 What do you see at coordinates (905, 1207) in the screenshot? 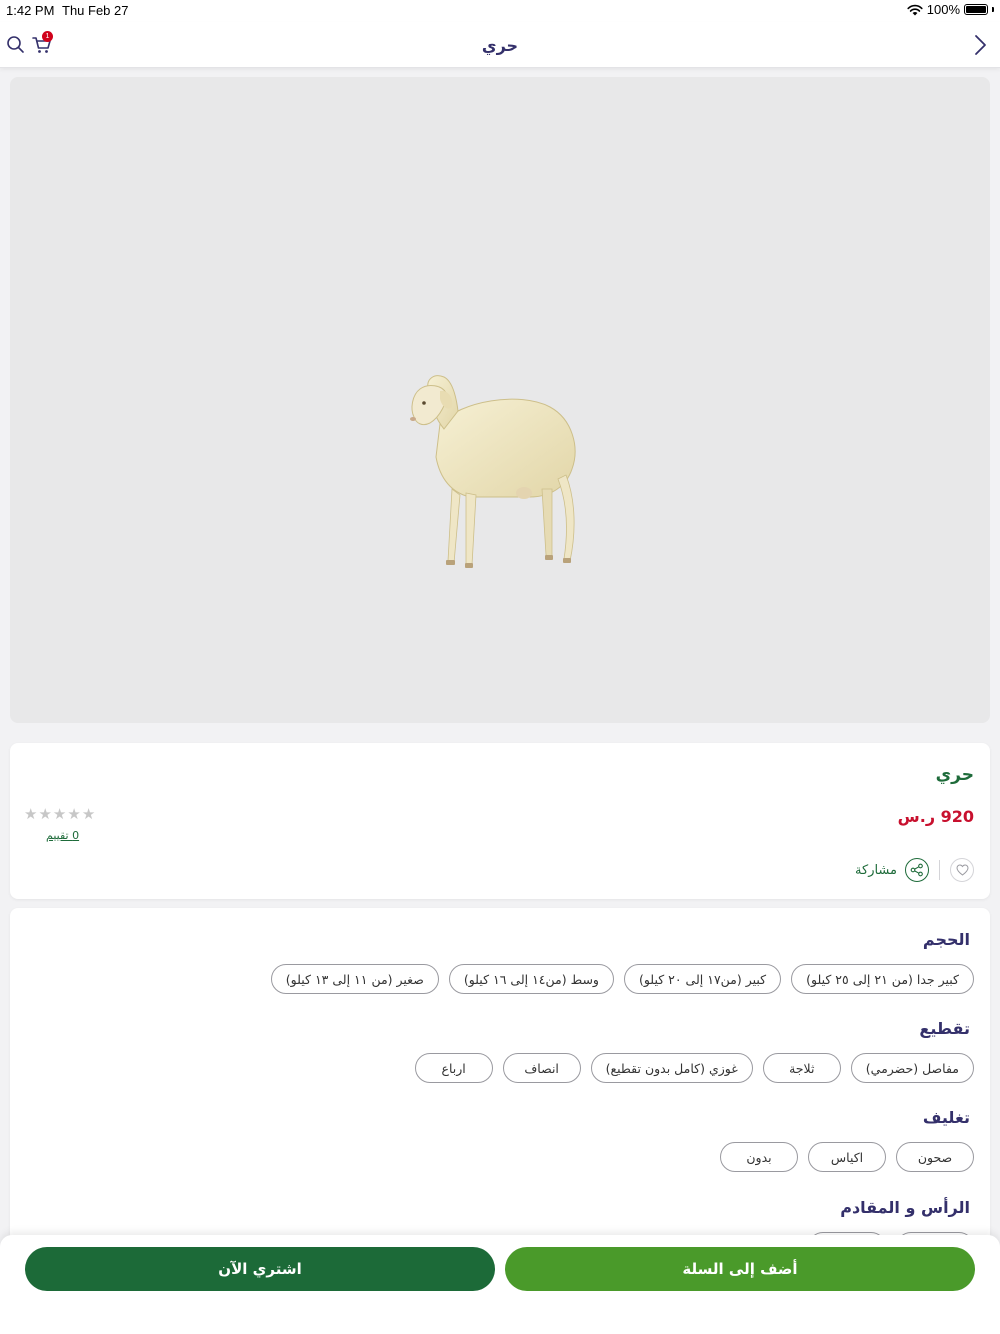
I see `option-title-head-trotters: الرأس و المقادم` at bounding box center [905, 1207].